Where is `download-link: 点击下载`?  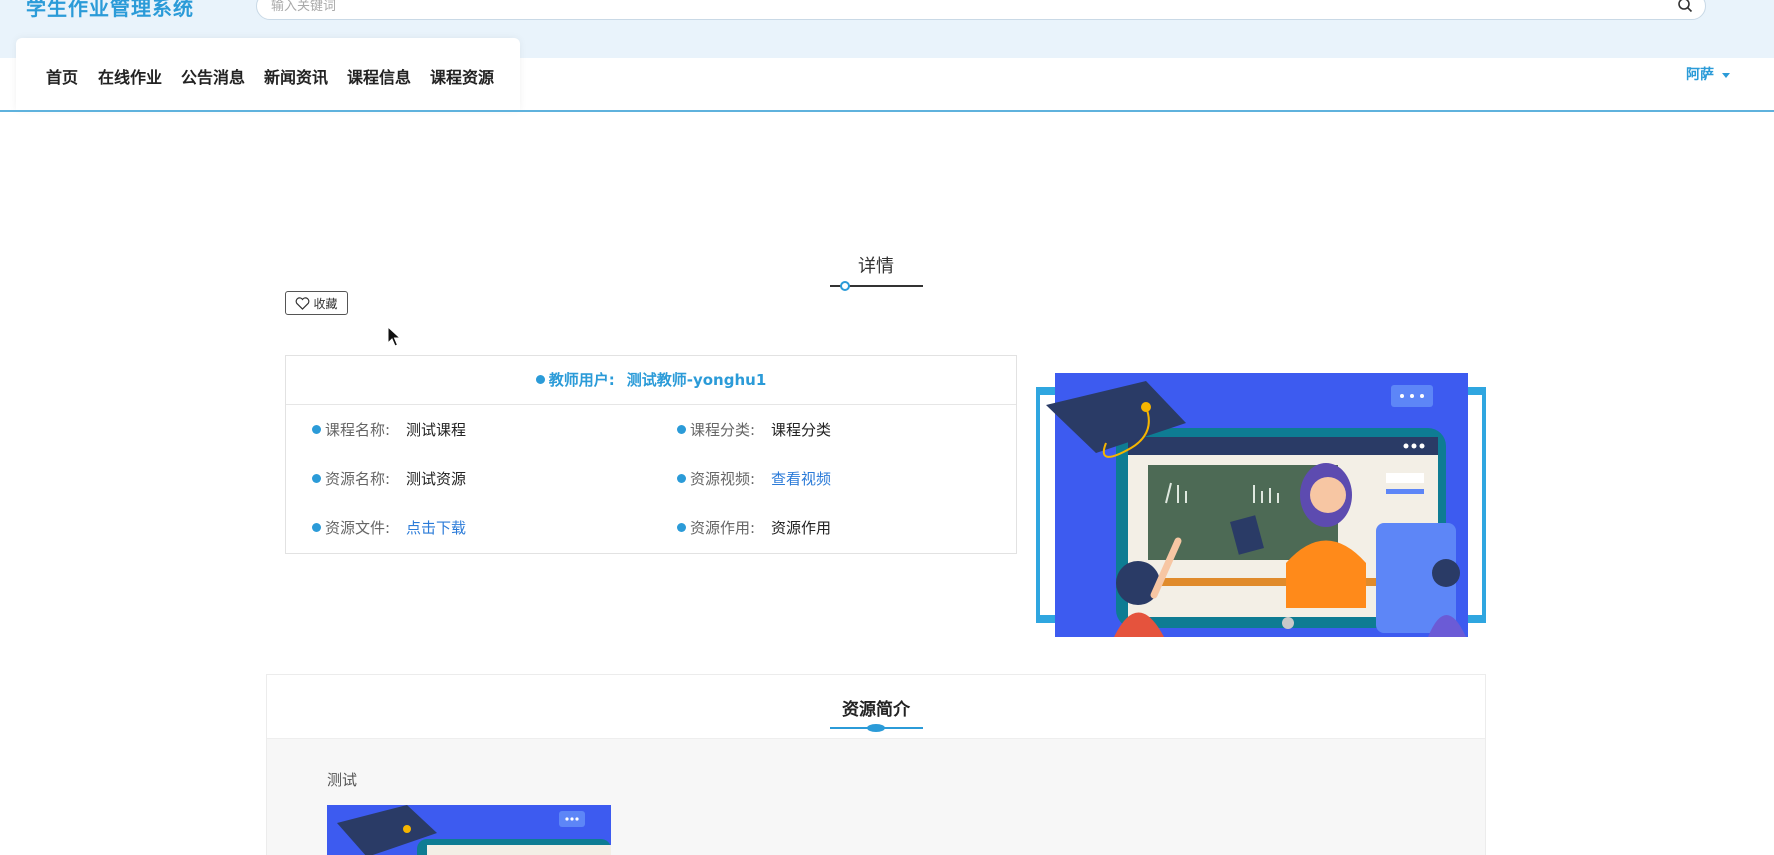 download-link: 点击下载 is located at coordinates (436, 527).